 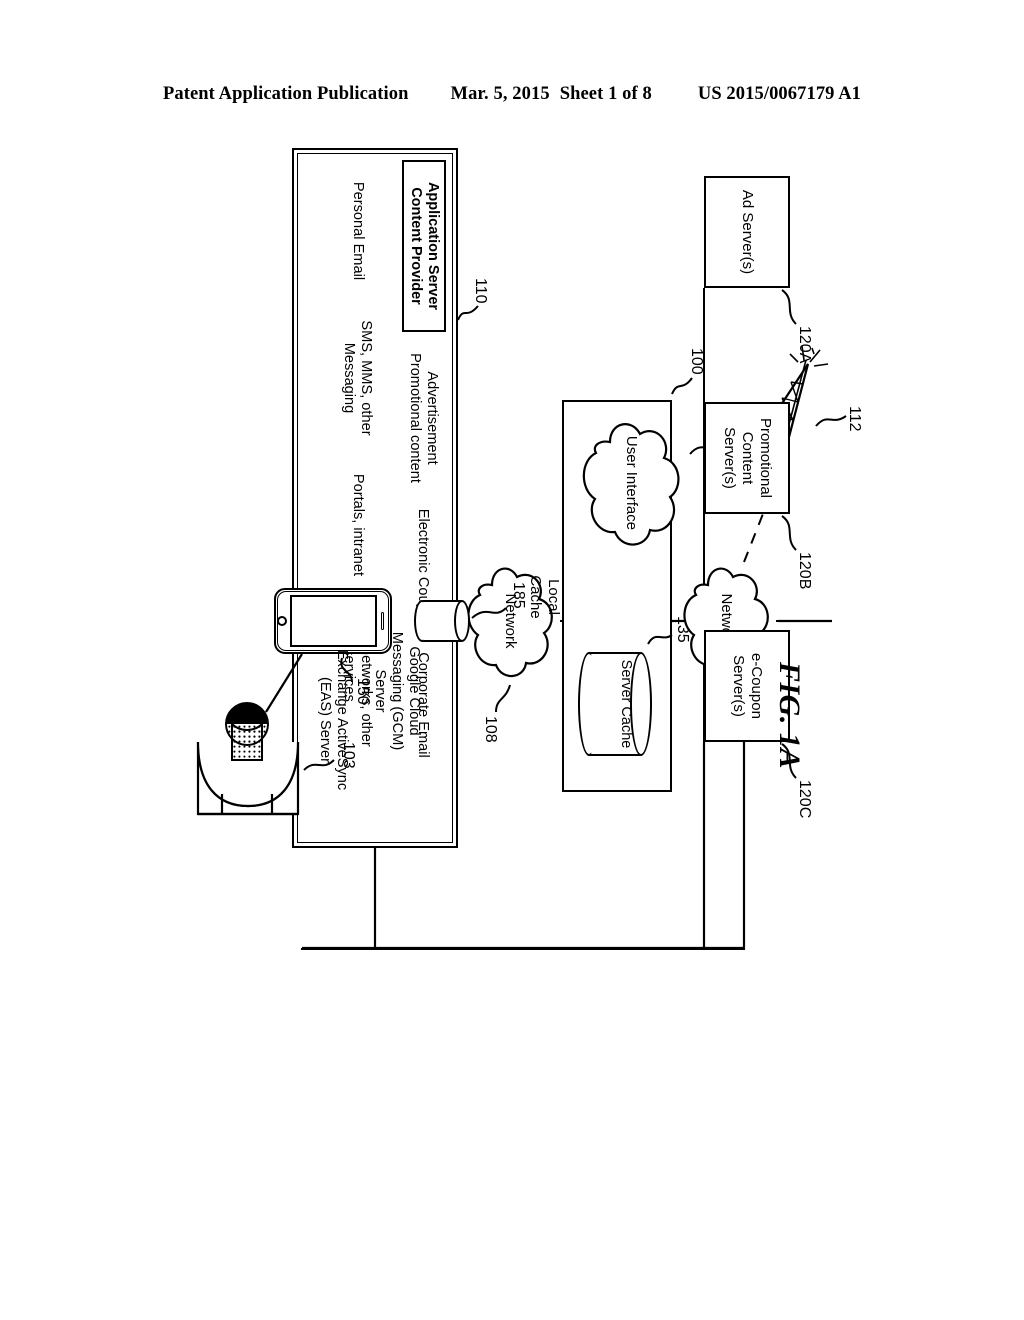 What do you see at coordinates (518, 595) in the screenshot?
I see `ref-185: 185` at bounding box center [518, 595].